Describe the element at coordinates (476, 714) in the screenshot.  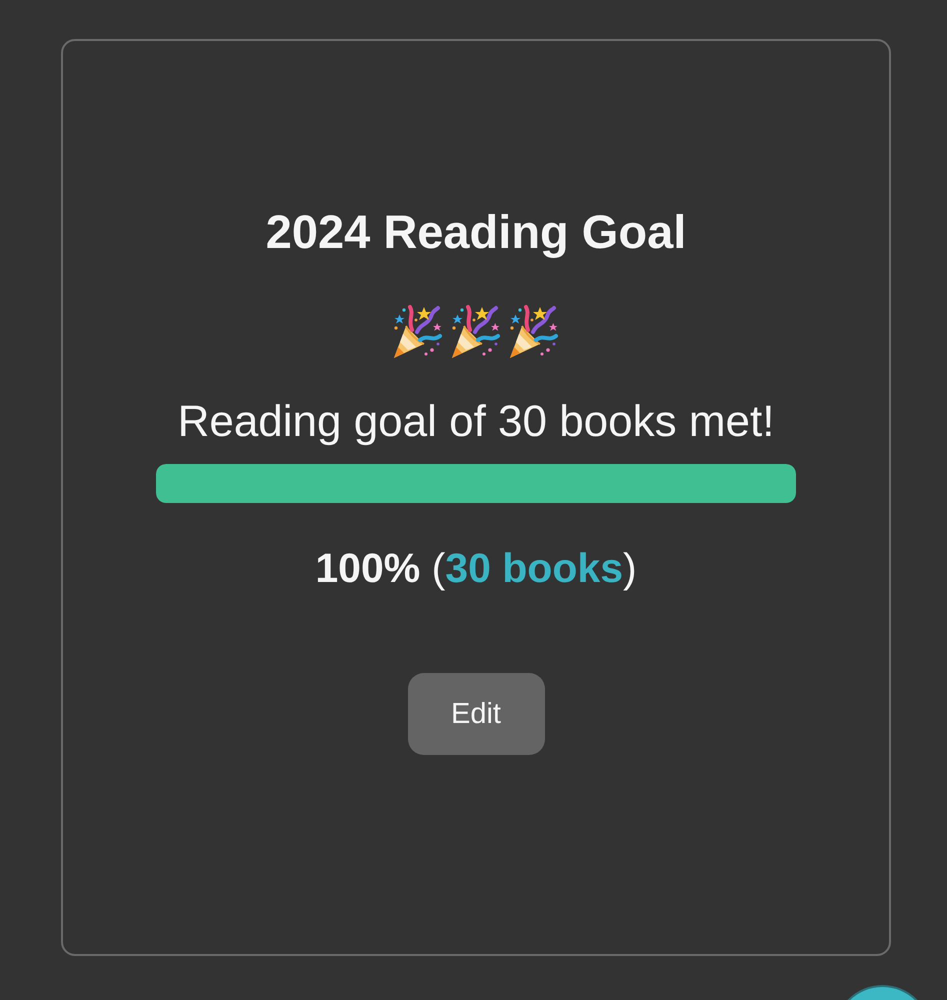
I see `edit-button: Edit` at that location.